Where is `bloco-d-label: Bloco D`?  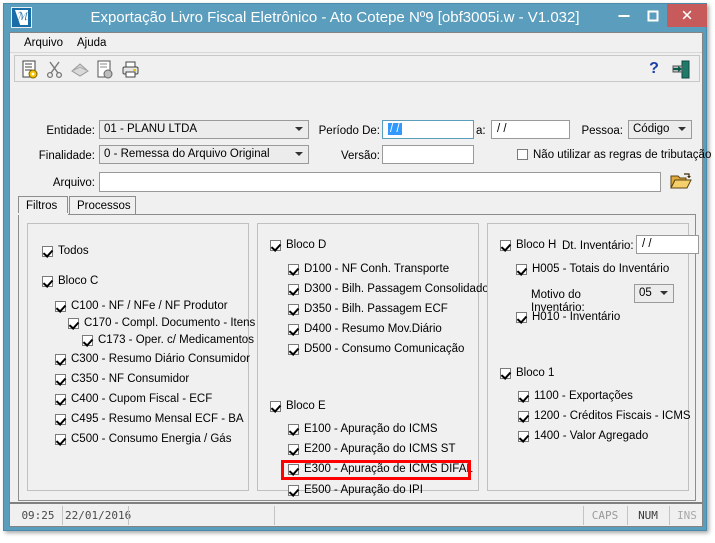 bloco-d-label: Bloco D is located at coordinates (306, 245).